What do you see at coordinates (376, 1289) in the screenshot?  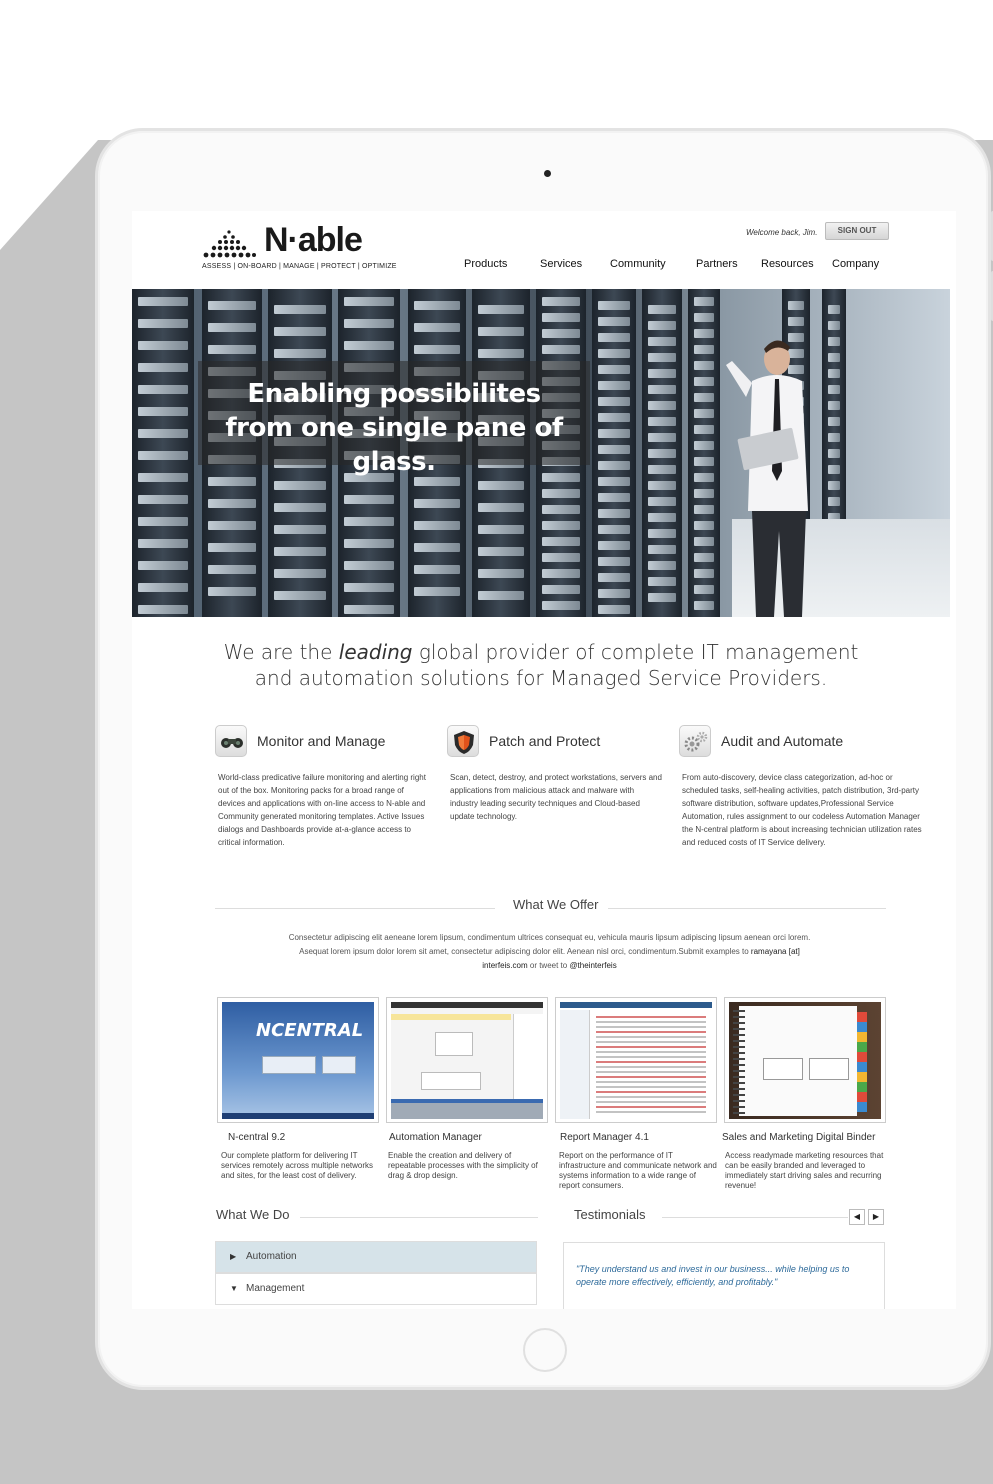 I see `accordion-item-management: ▼ Management` at bounding box center [376, 1289].